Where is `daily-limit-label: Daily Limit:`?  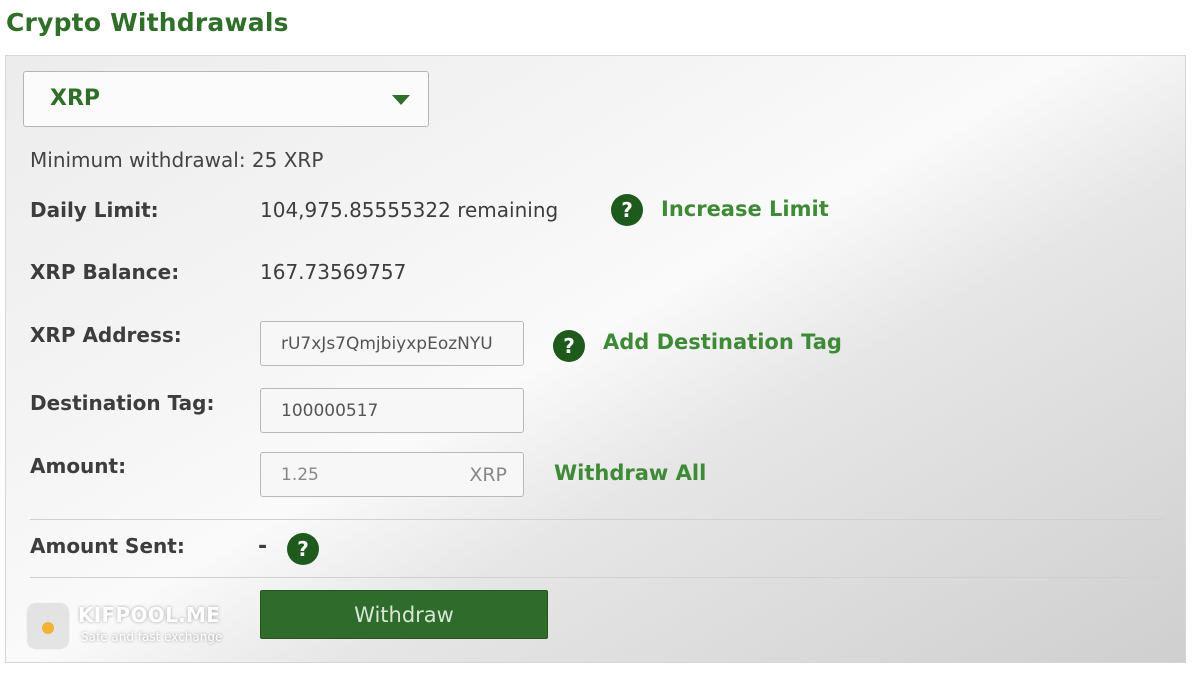
daily-limit-label: Daily Limit: is located at coordinates (94, 210).